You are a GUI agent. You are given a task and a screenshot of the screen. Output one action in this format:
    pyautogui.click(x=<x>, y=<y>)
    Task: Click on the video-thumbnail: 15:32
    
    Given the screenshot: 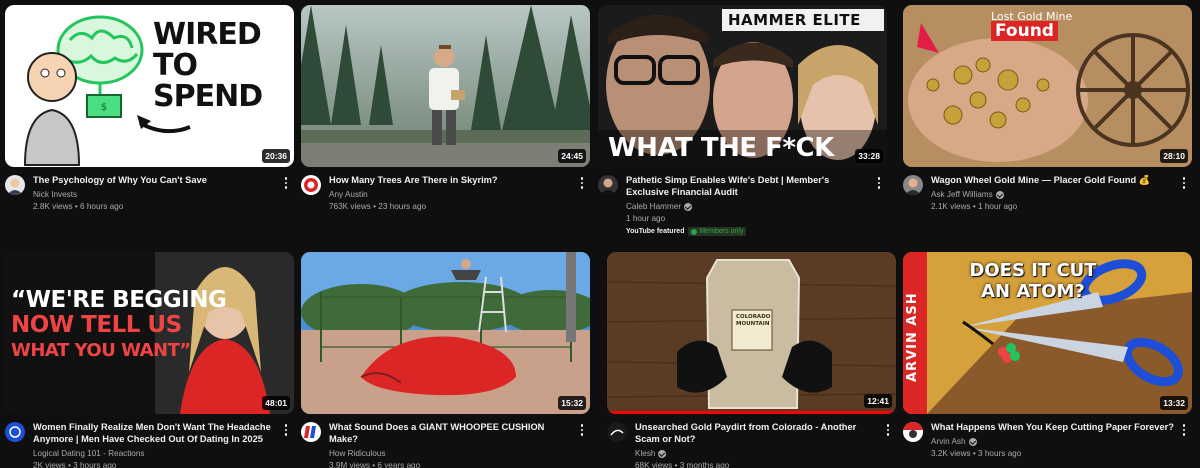 What is the action you would take?
    pyautogui.click(x=445, y=333)
    